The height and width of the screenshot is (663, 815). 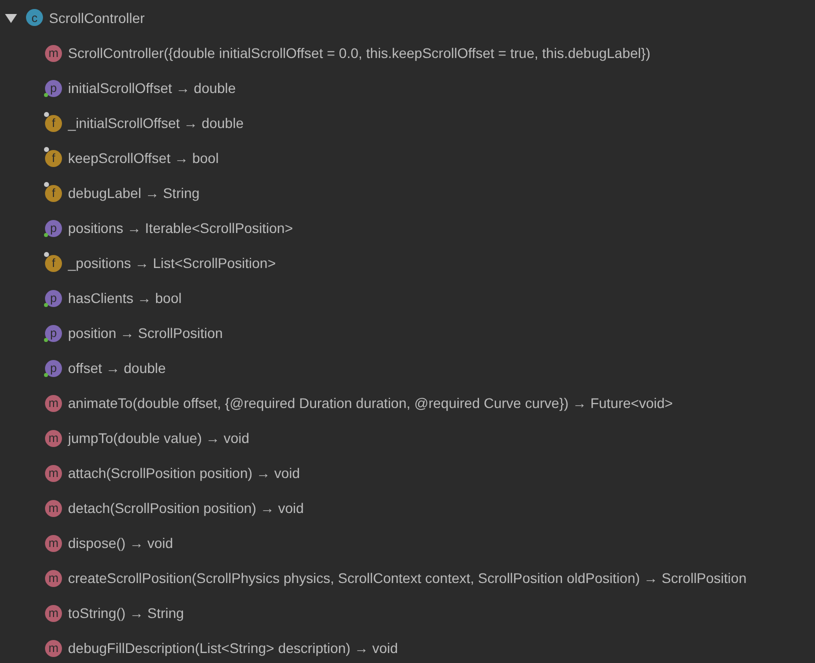 What do you see at coordinates (126, 612) in the screenshot?
I see `tree-item: toString() → String` at bounding box center [126, 612].